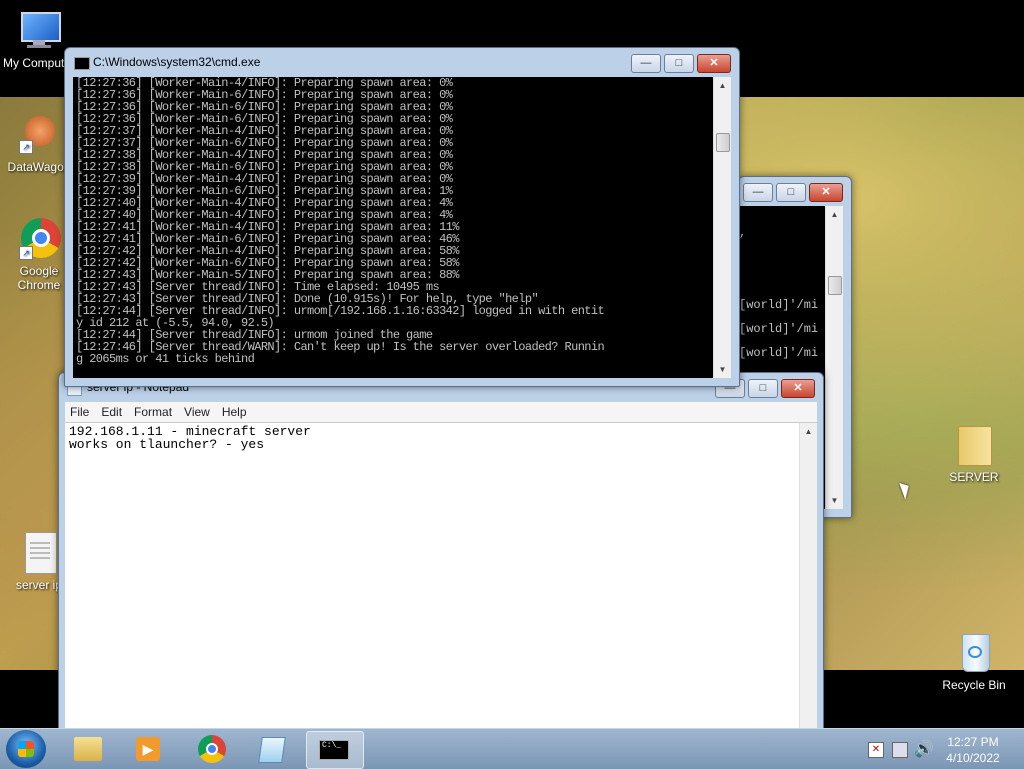  What do you see at coordinates (402, 62) in the screenshot?
I see `cmd-titlebar: C:\Windows\system32\cmd.exe — □ ✕` at bounding box center [402, 62].